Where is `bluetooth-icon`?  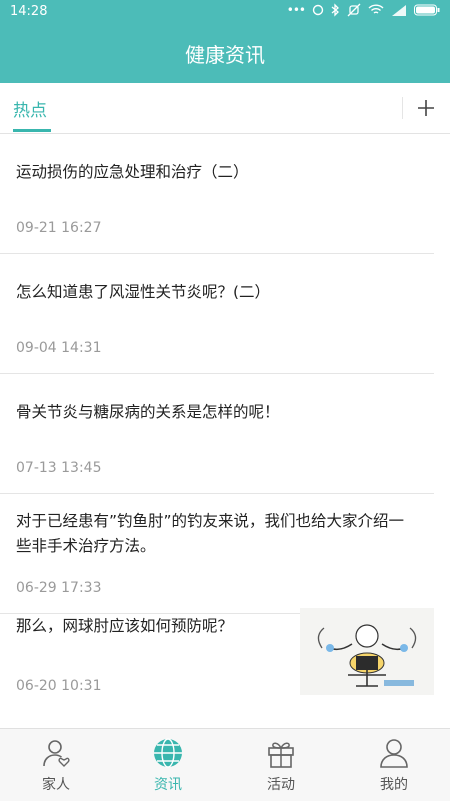
bluetooth-icon is located at coordinates (335, 10).